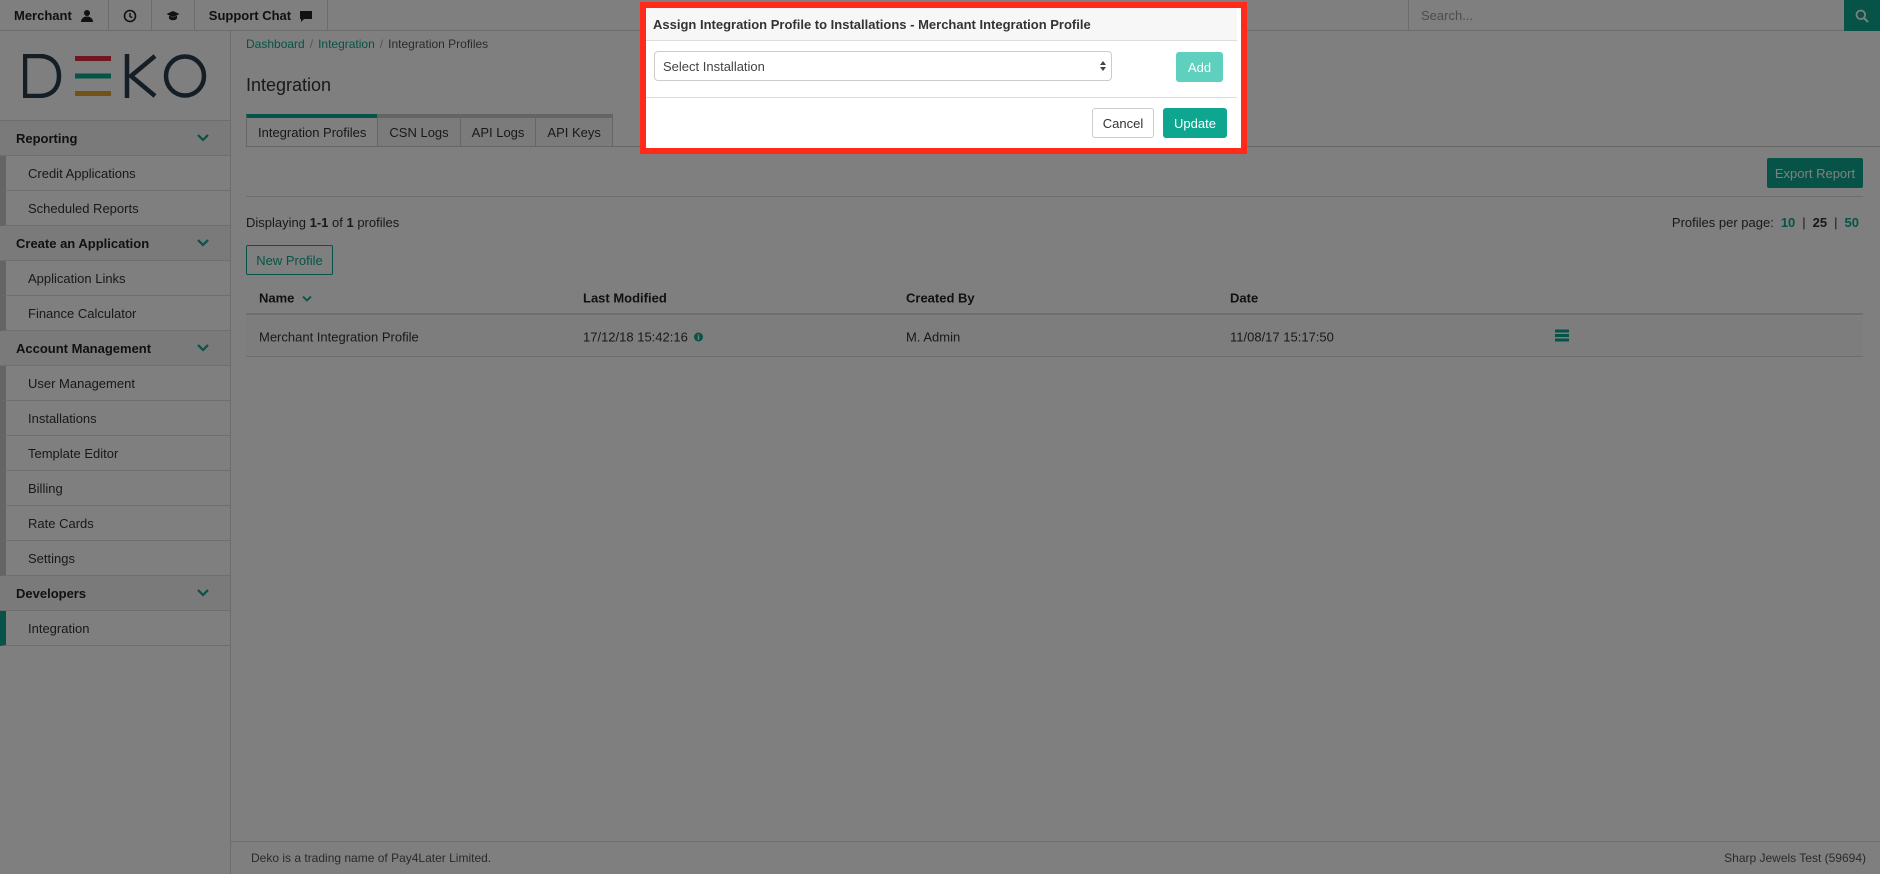  I want to click on installation-select: Select Installation, so click(883, 66).